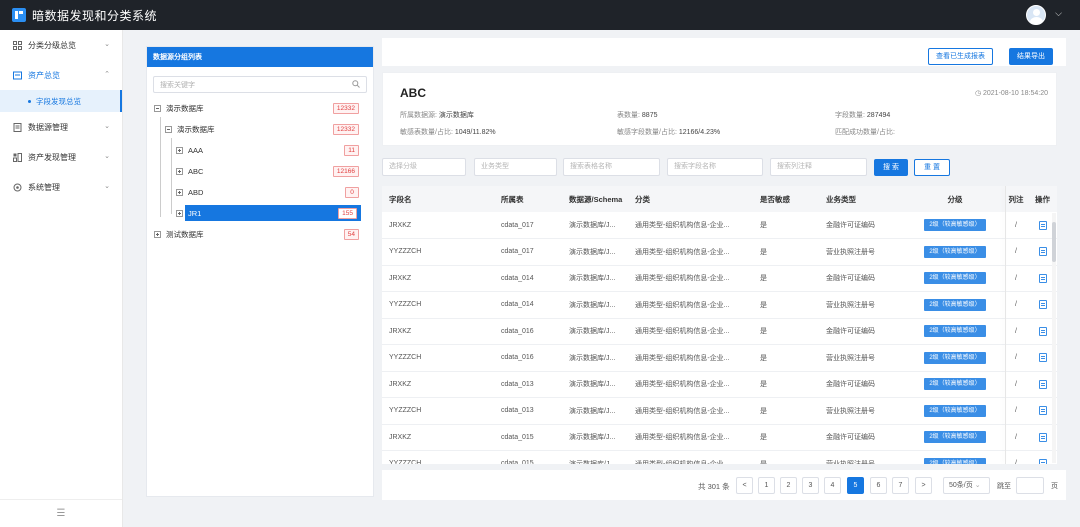 Image resolution: width=1080 pixels, height=527 pixels. I want to click on column-header: 字段名, so click(438, 199).